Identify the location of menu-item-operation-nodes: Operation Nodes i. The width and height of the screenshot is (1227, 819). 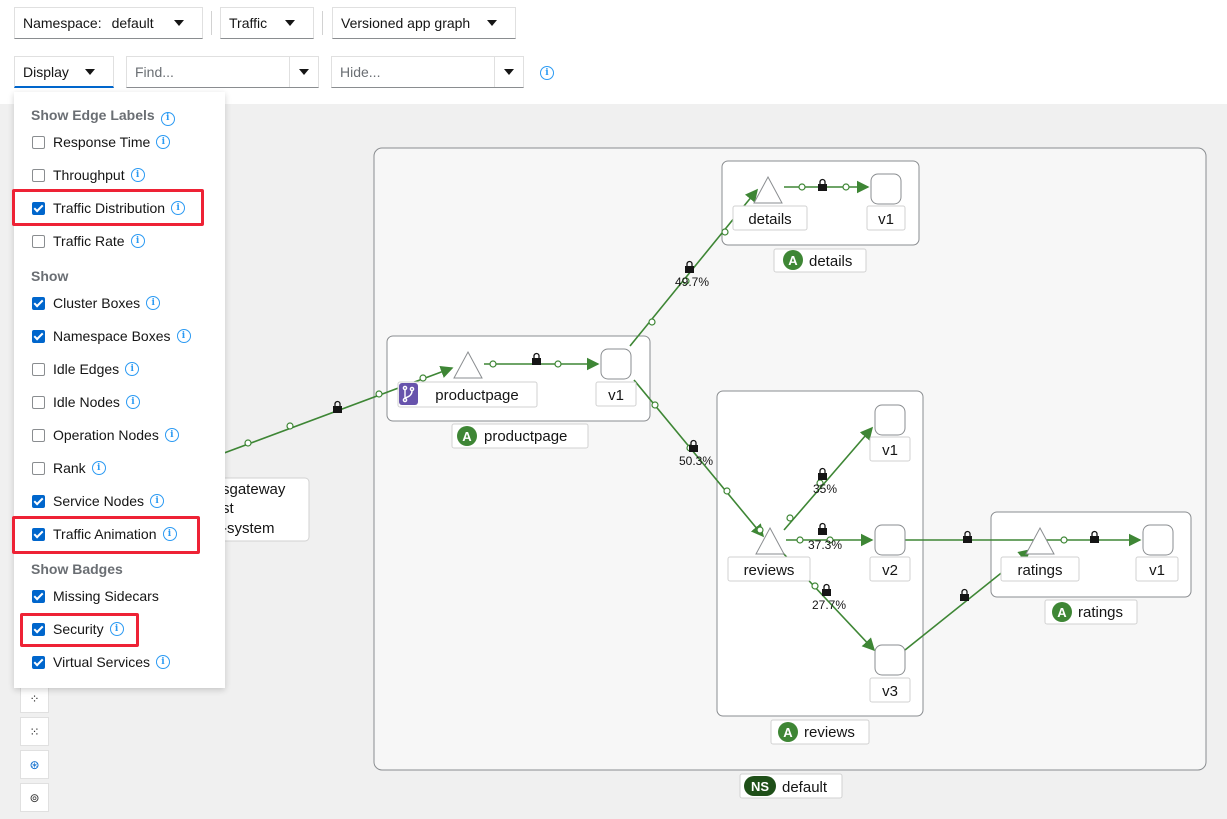
(105, 435).